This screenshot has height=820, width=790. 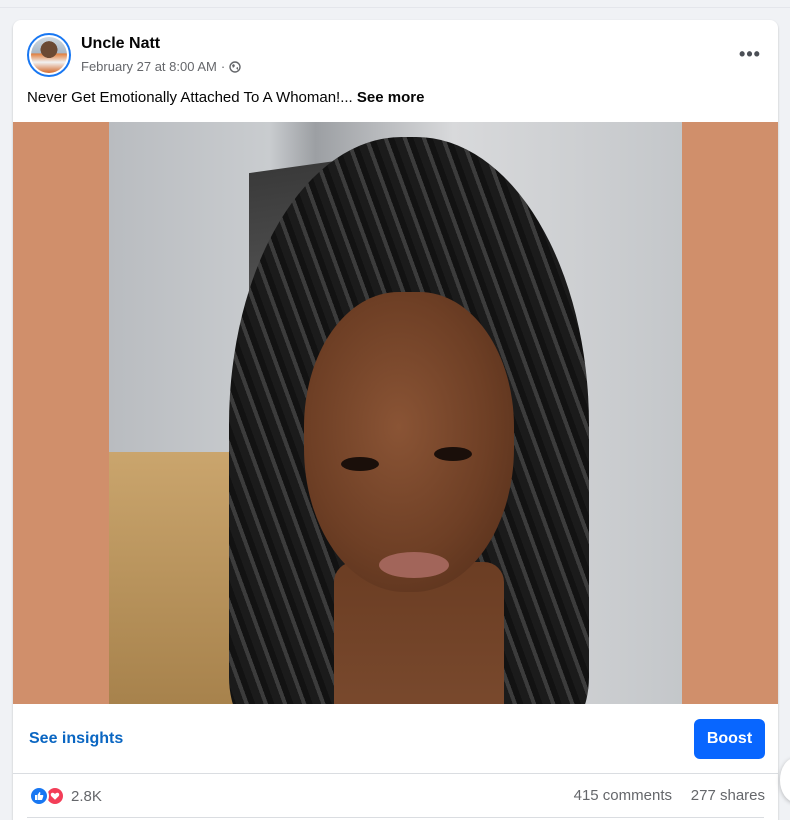 I want to click on shares-count: 277 shares, so click(x=728, y=795).